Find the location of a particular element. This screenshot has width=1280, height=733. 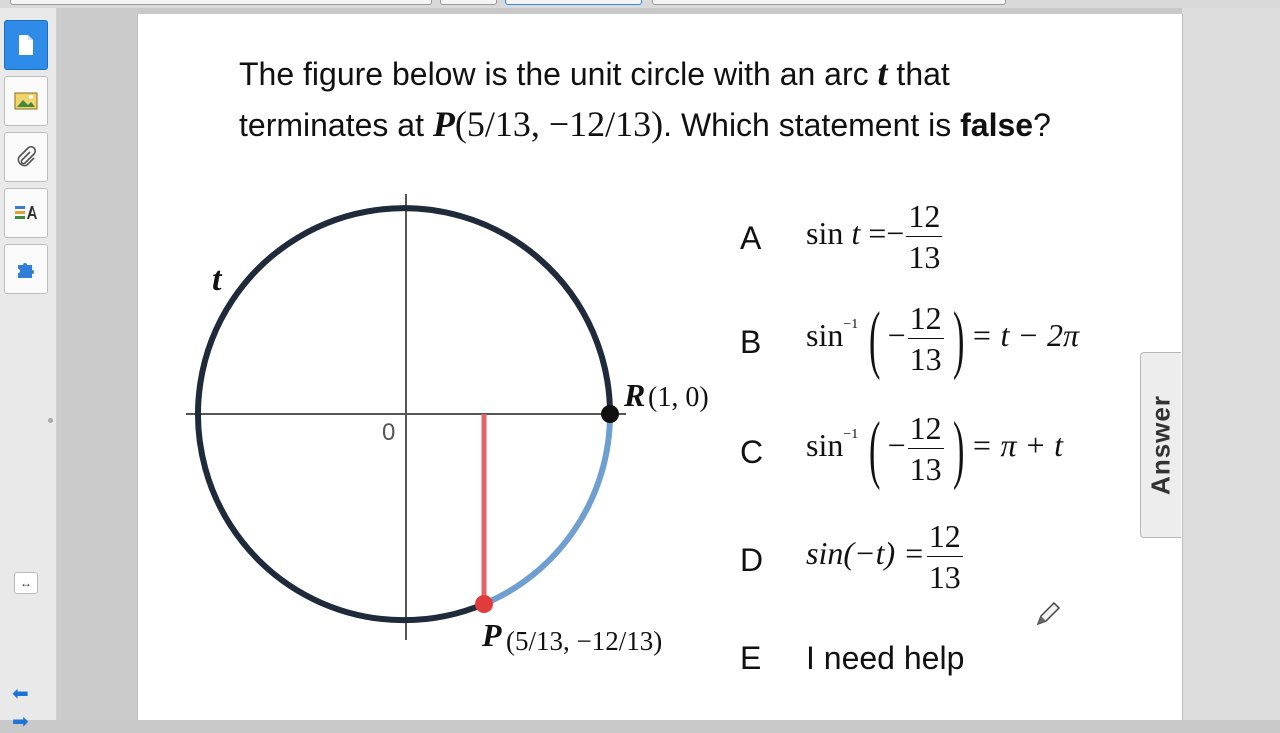

point-p is located at coordinates (484, 604).